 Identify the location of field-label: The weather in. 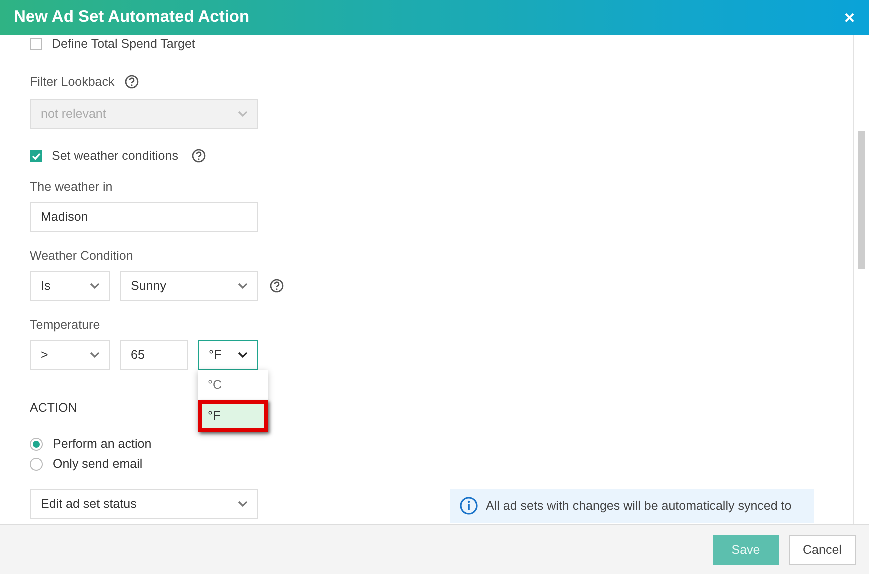
(71, 187).